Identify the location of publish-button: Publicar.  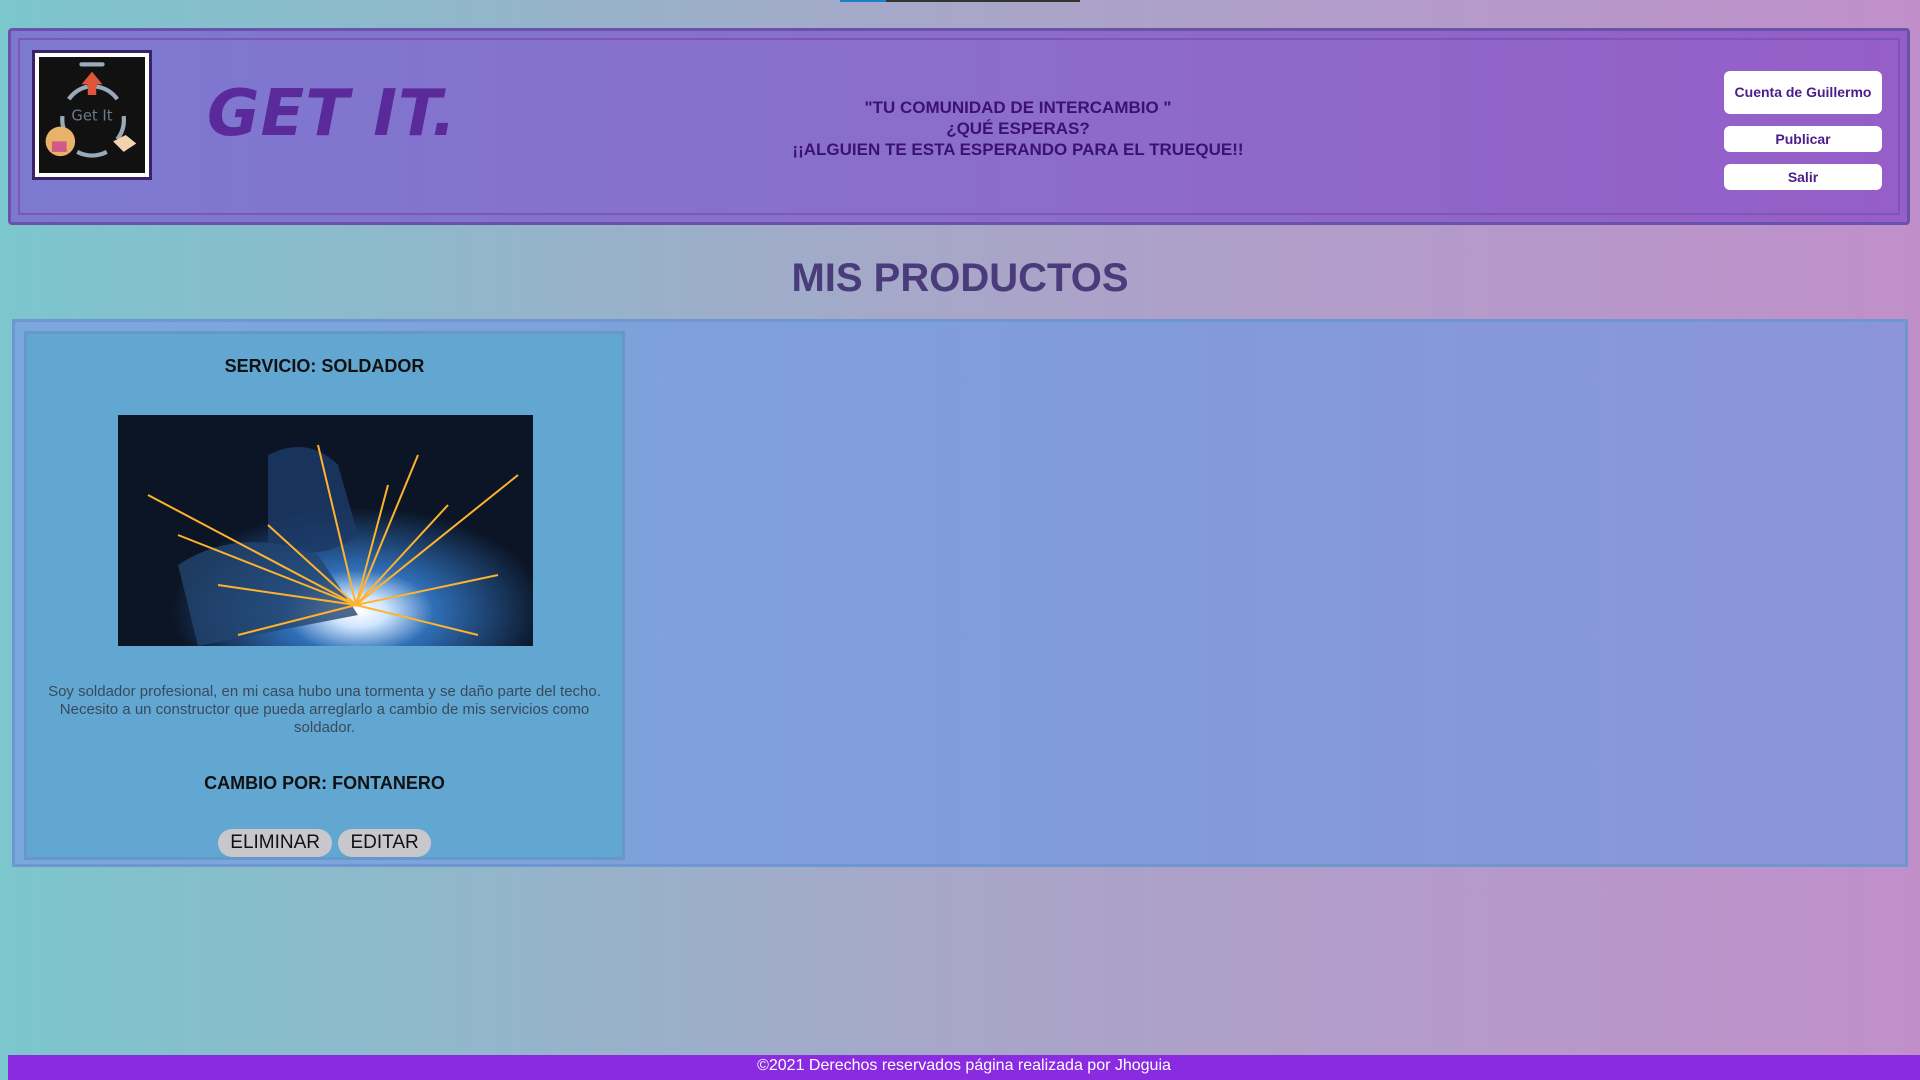
(1803, 139).